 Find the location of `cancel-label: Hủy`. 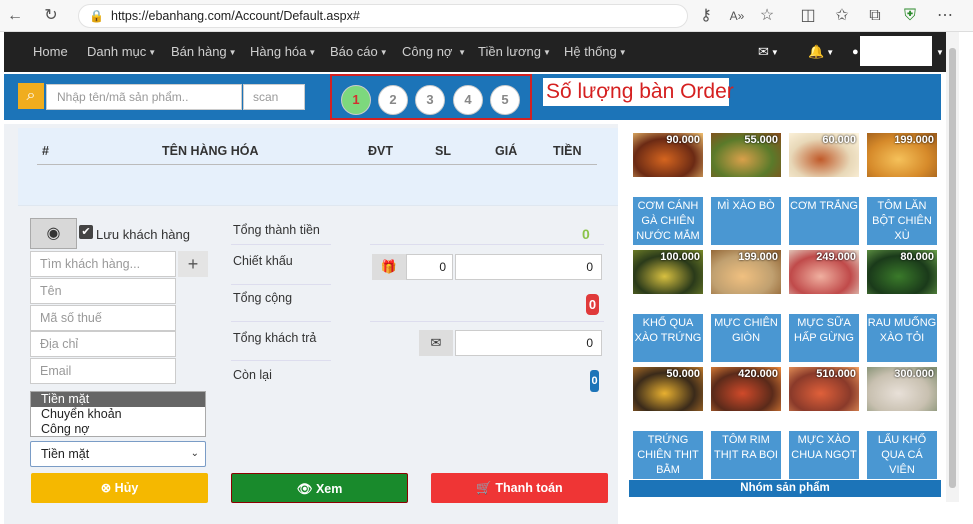

cancel-label: Hủy is located at coordinates (126, 488).